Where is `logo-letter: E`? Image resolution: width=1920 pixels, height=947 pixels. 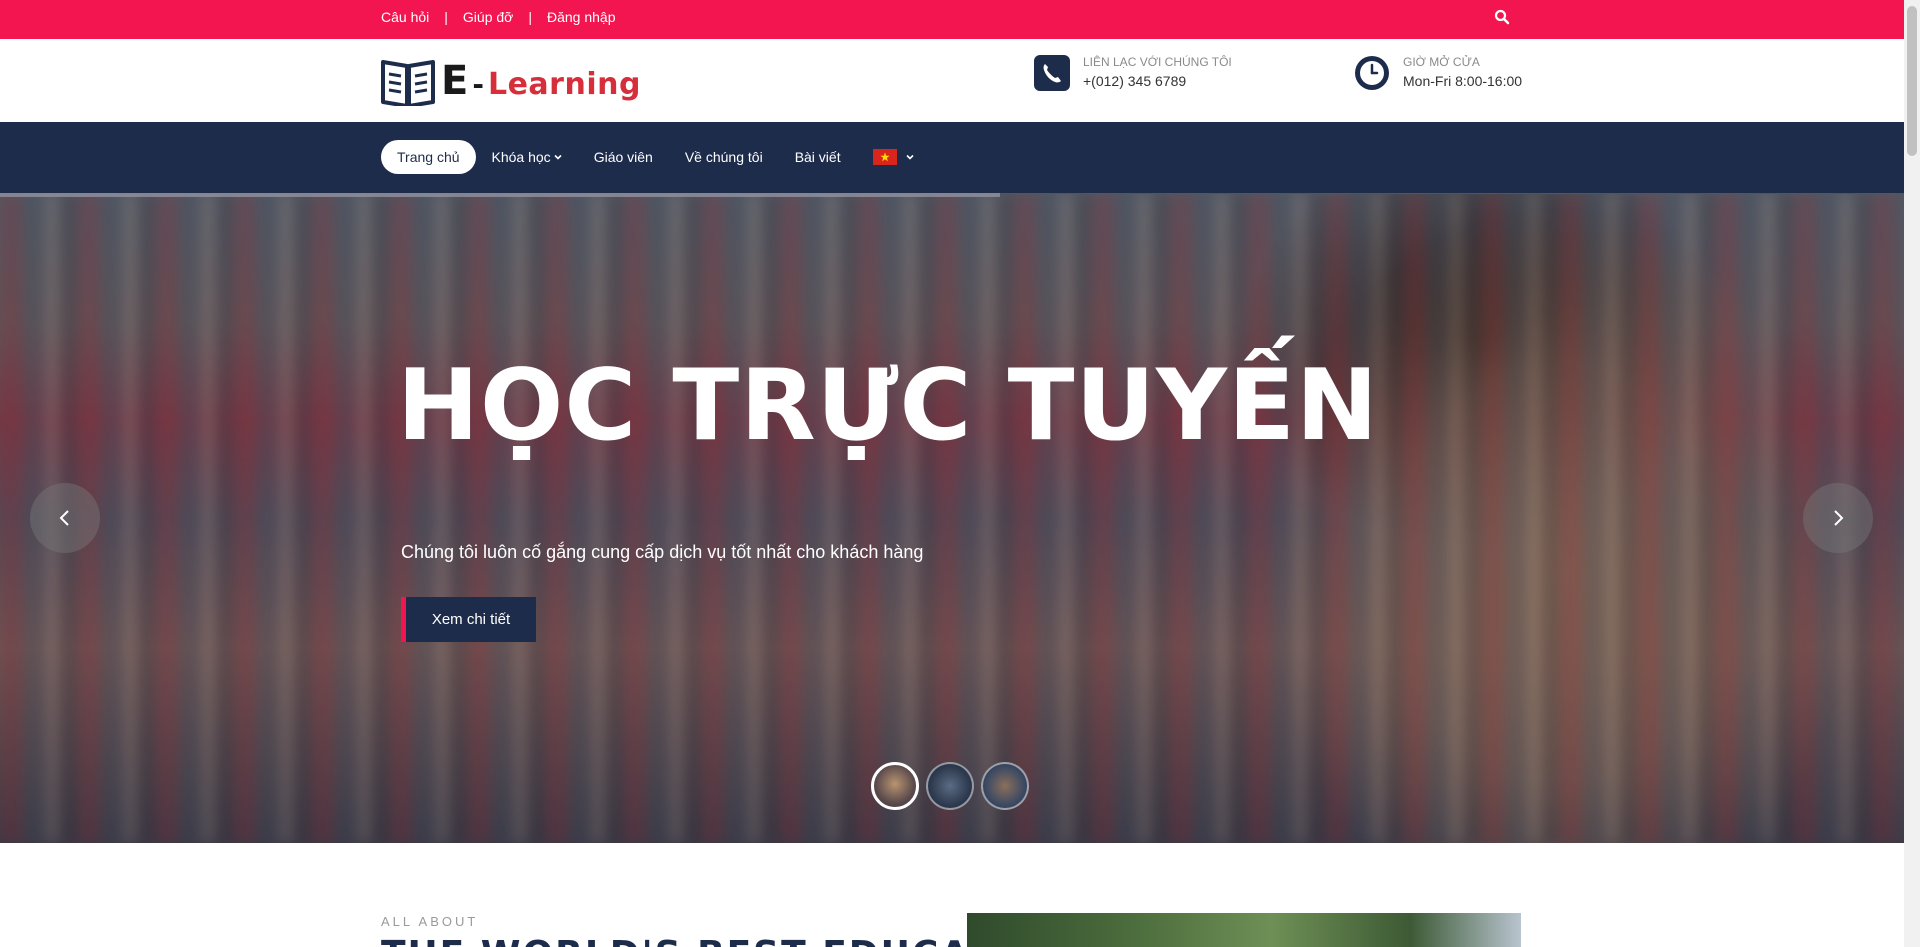
logo-letter: E is located at coordinates (455, 81).